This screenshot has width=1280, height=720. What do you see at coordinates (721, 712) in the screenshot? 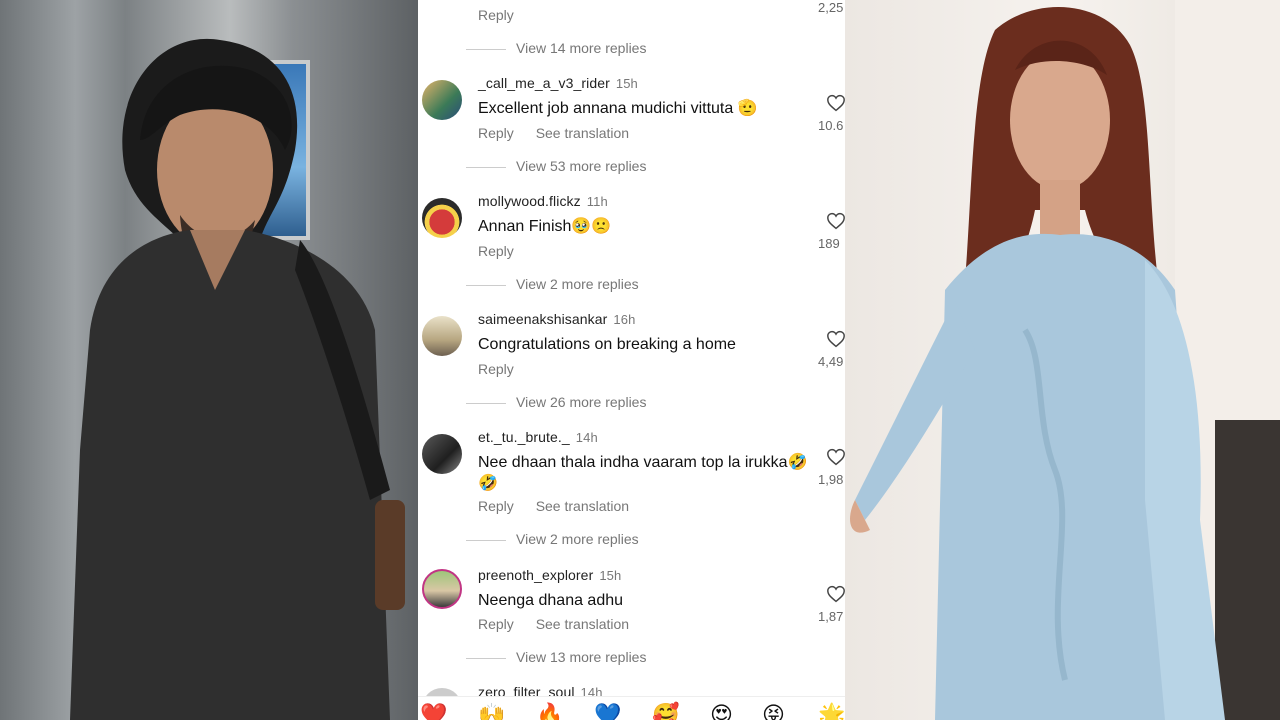
I see `emoji-heart-eyes: 😍` at bounding box center [721, 712].